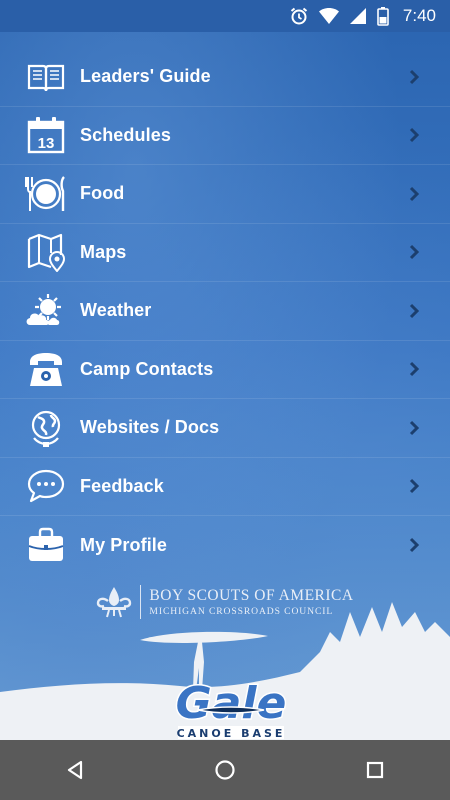 The image size is (450, 800). What do you see at coordinates (225, 370) in the screenshot?
I see `menu-item-camp-contacts: Camp Contacts` at bounding box center [225, 370].